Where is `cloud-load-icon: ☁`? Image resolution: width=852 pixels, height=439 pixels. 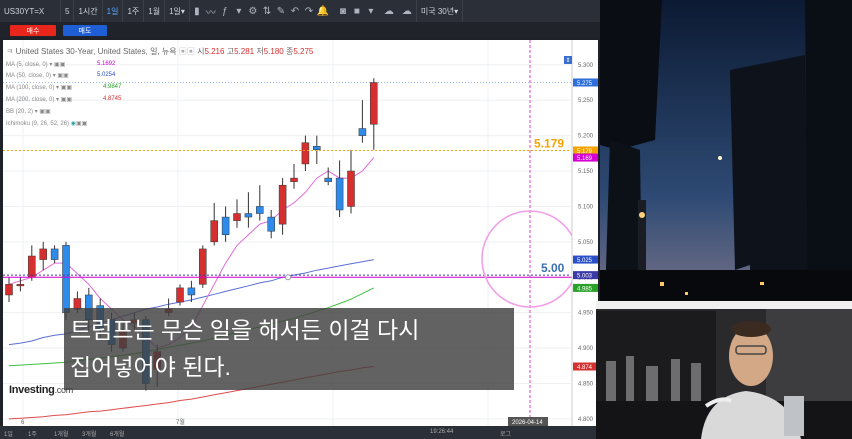
cloud-load-icon: ☁ is located at coordinates (389, 11).